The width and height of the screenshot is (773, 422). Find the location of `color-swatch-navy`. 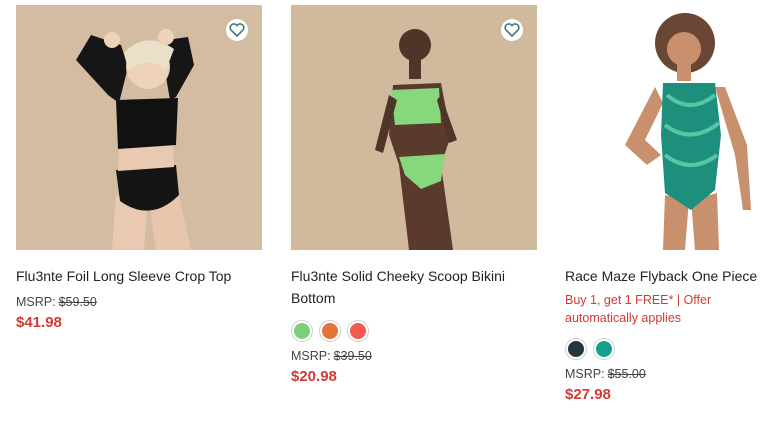

color-swatch-navy is located at coordinates (576, 349).